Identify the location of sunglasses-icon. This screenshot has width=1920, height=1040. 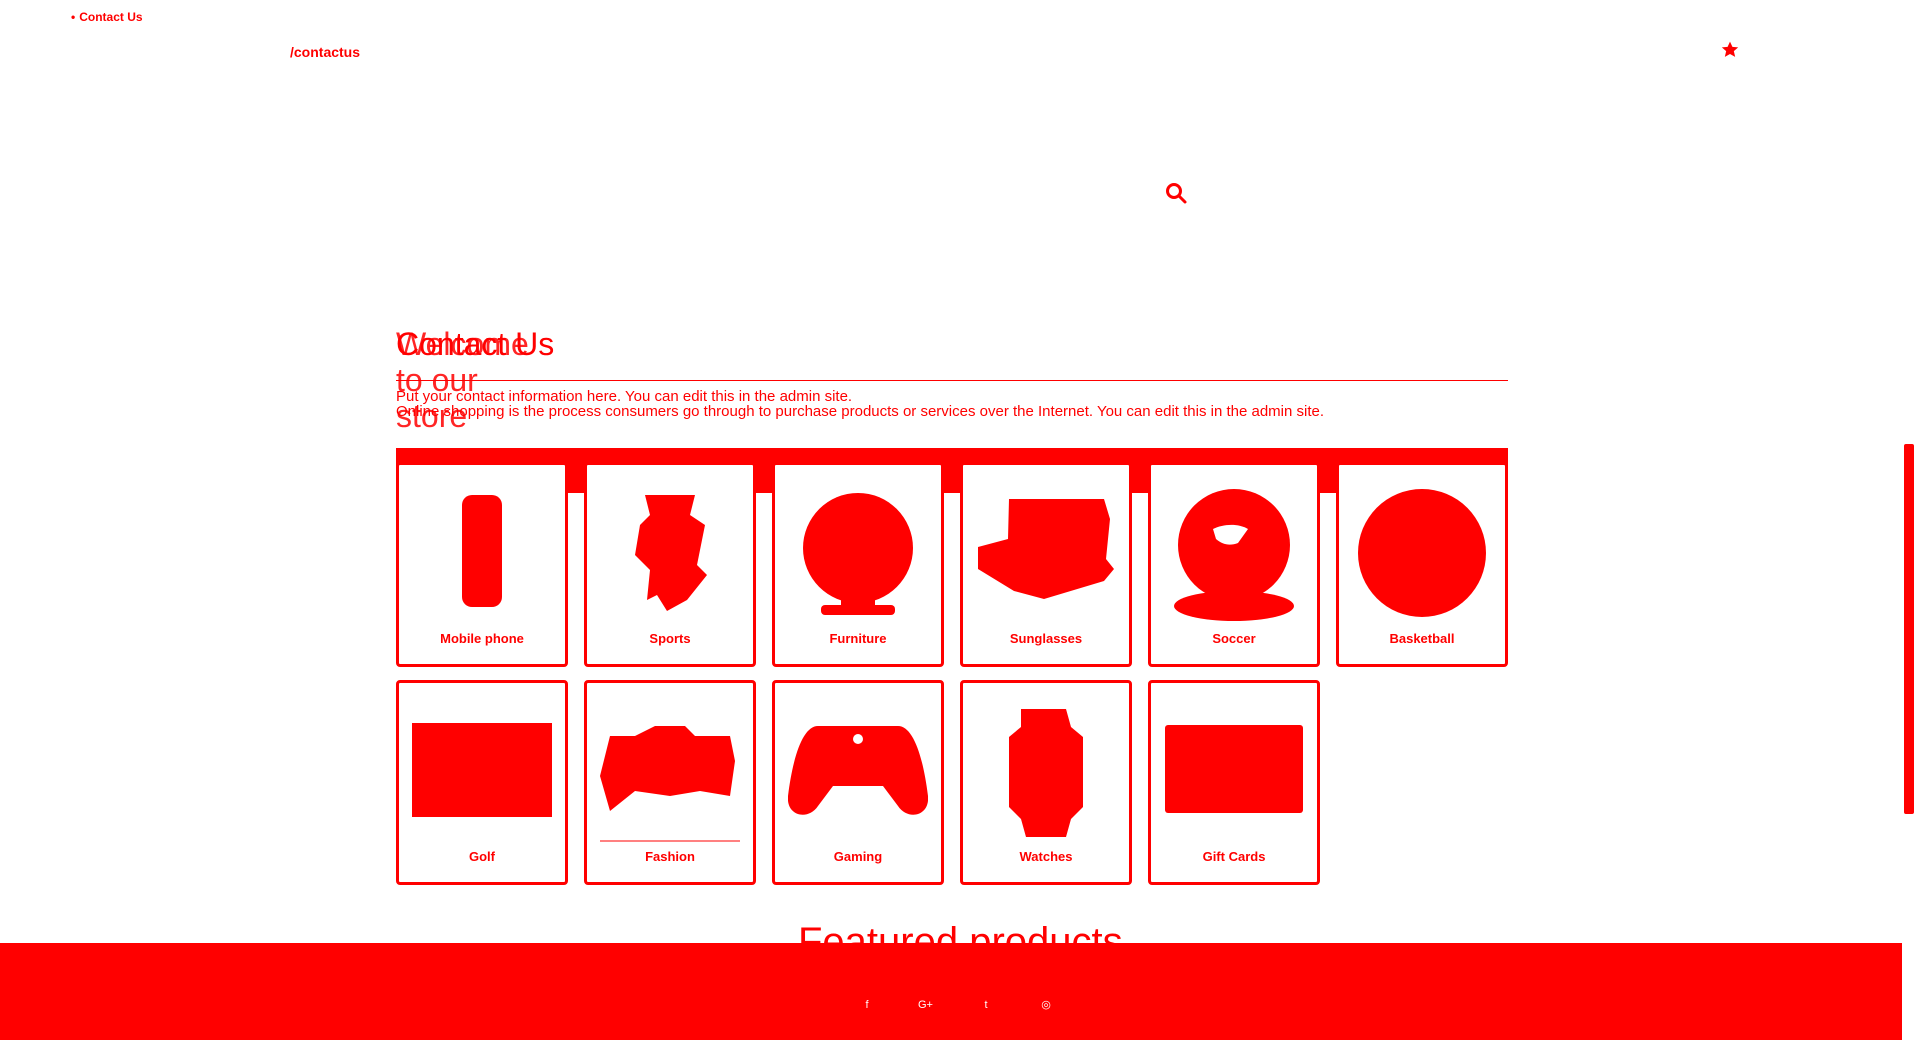
(1046, 549).